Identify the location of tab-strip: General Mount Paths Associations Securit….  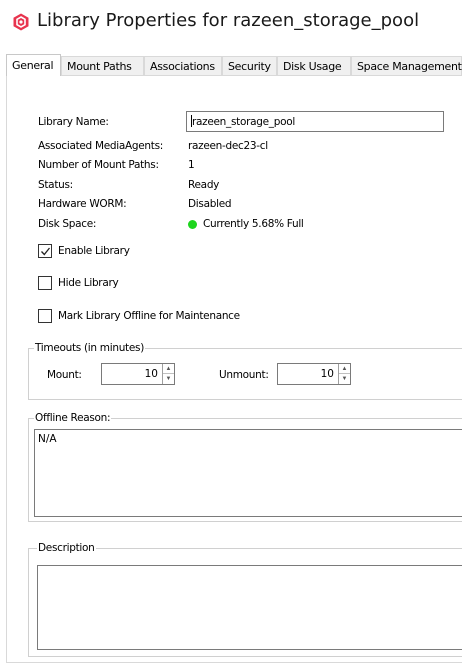
(234, 65).